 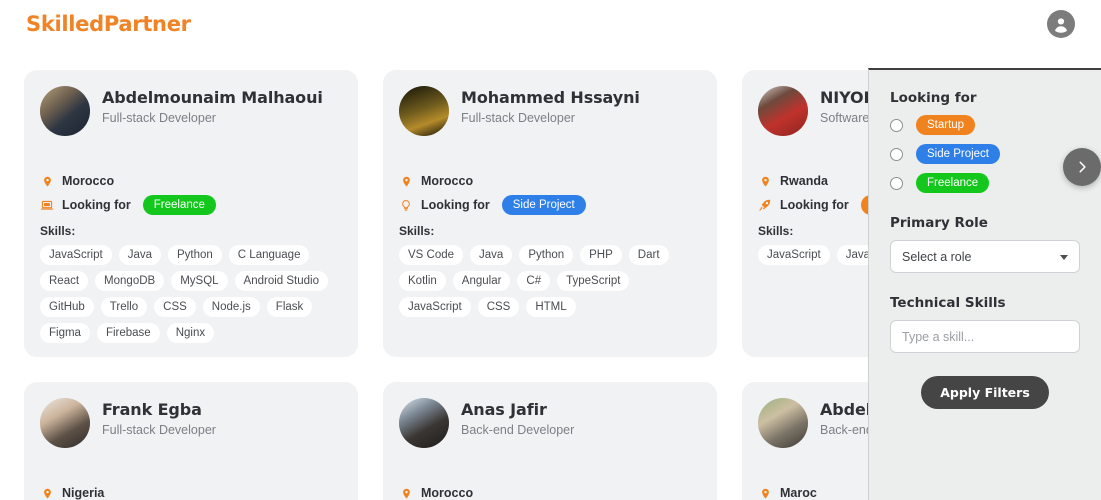 I want to click on brand-logo: SkilledPartner, so click(x=108, y=24).